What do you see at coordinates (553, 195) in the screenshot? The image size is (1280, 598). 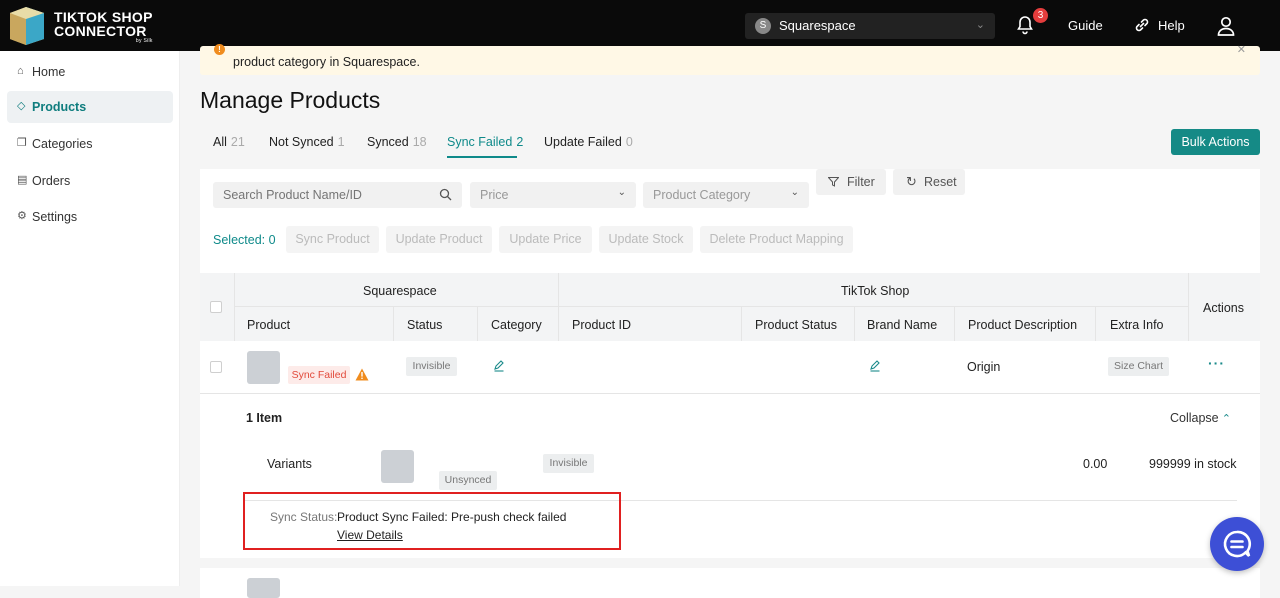 I see `price-select: Price ⌄` at bounding box center [553, 195].